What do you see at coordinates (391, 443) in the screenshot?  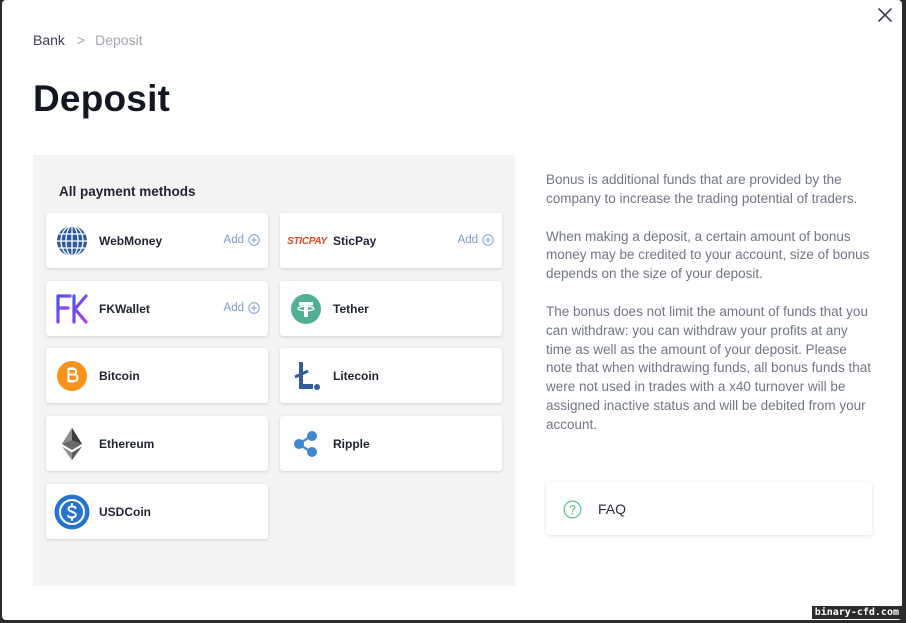 I see `payment-method-ripple: Ripple` at bounding box center [391, 443].